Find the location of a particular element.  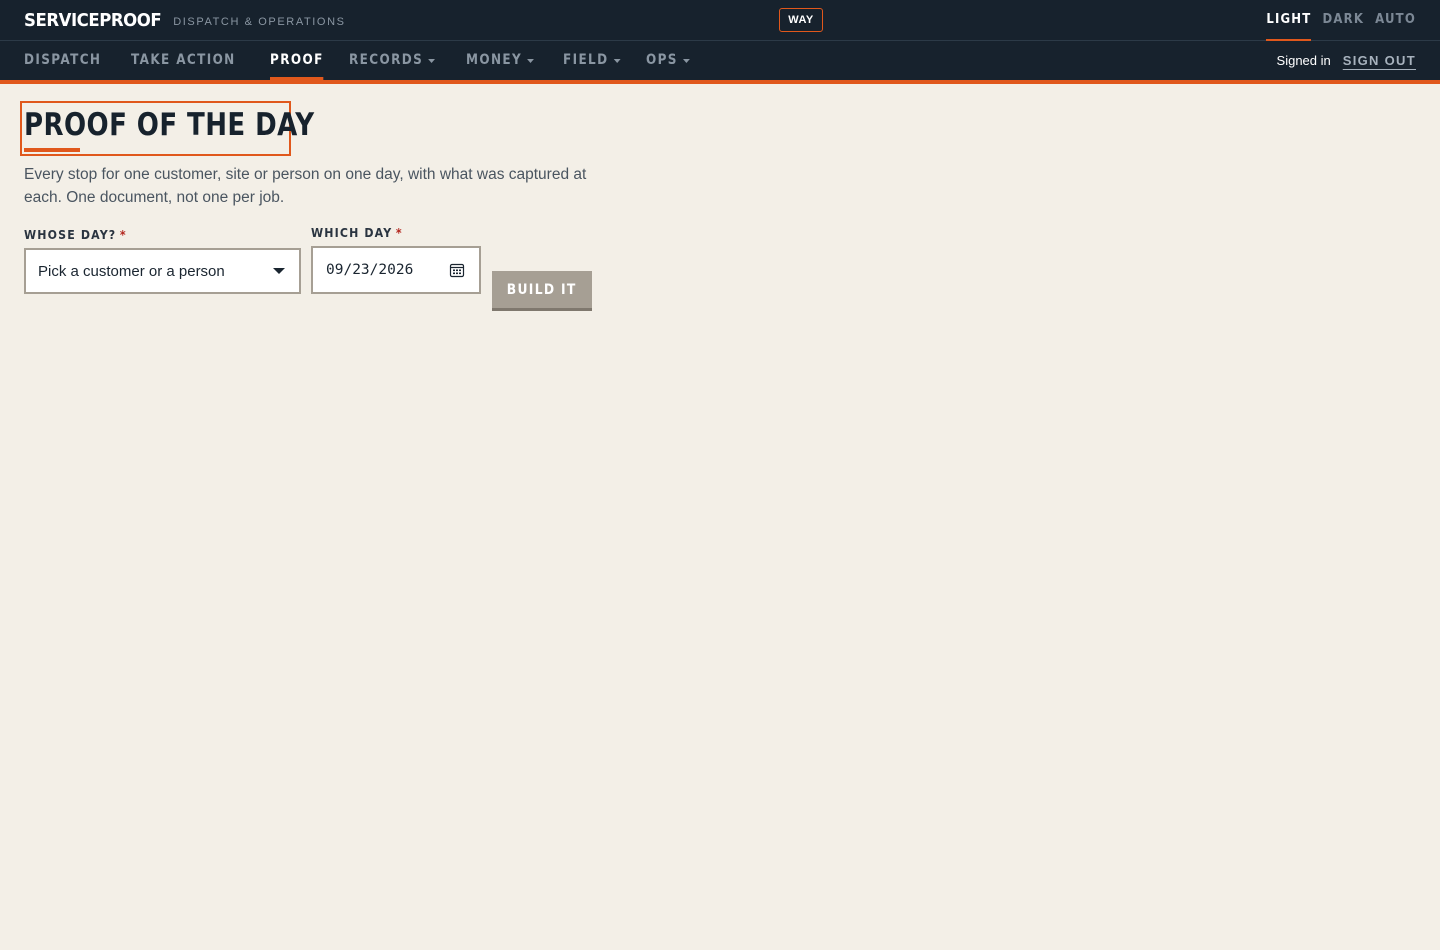

calendar-icon is located at coordinates (457, 270).